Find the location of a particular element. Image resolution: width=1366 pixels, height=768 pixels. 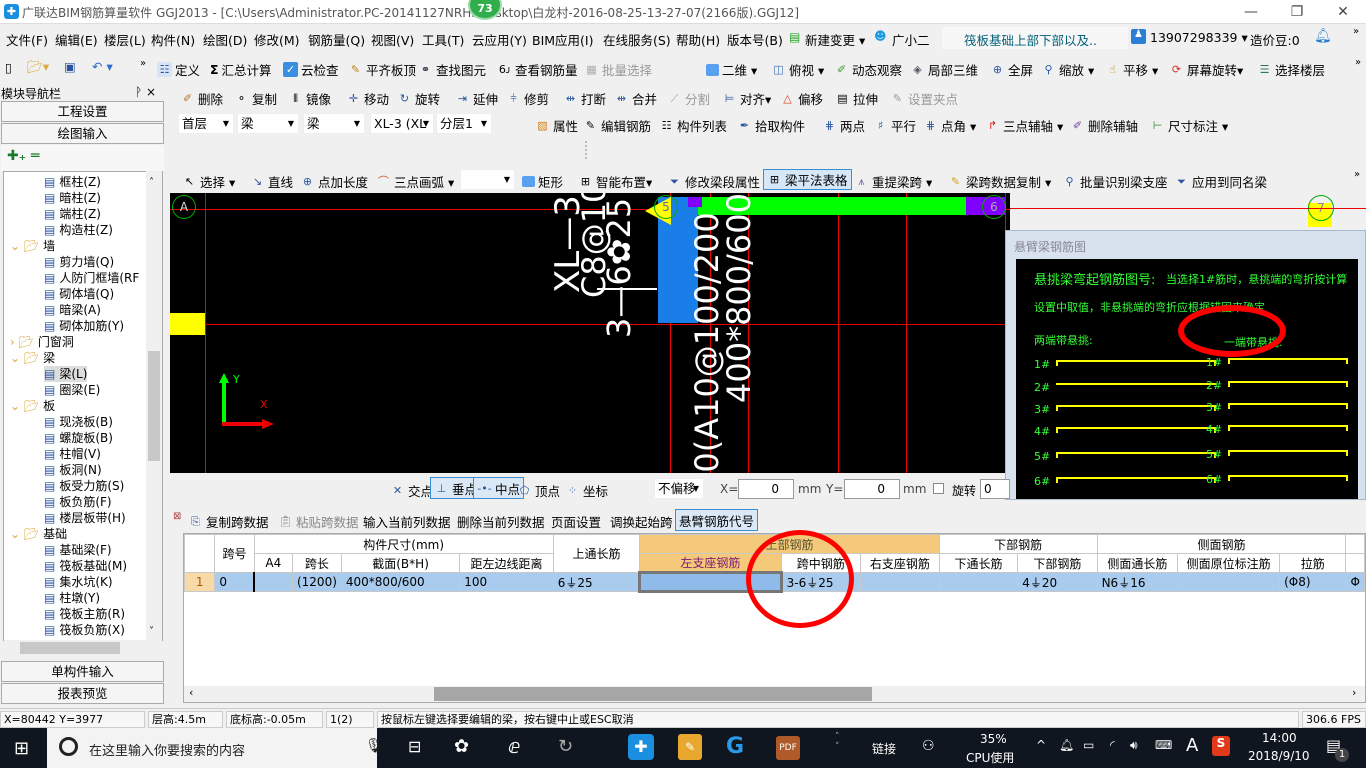

delete-axis-button: ✐ 删除辅轴 is located at coordinates (1104, 125).